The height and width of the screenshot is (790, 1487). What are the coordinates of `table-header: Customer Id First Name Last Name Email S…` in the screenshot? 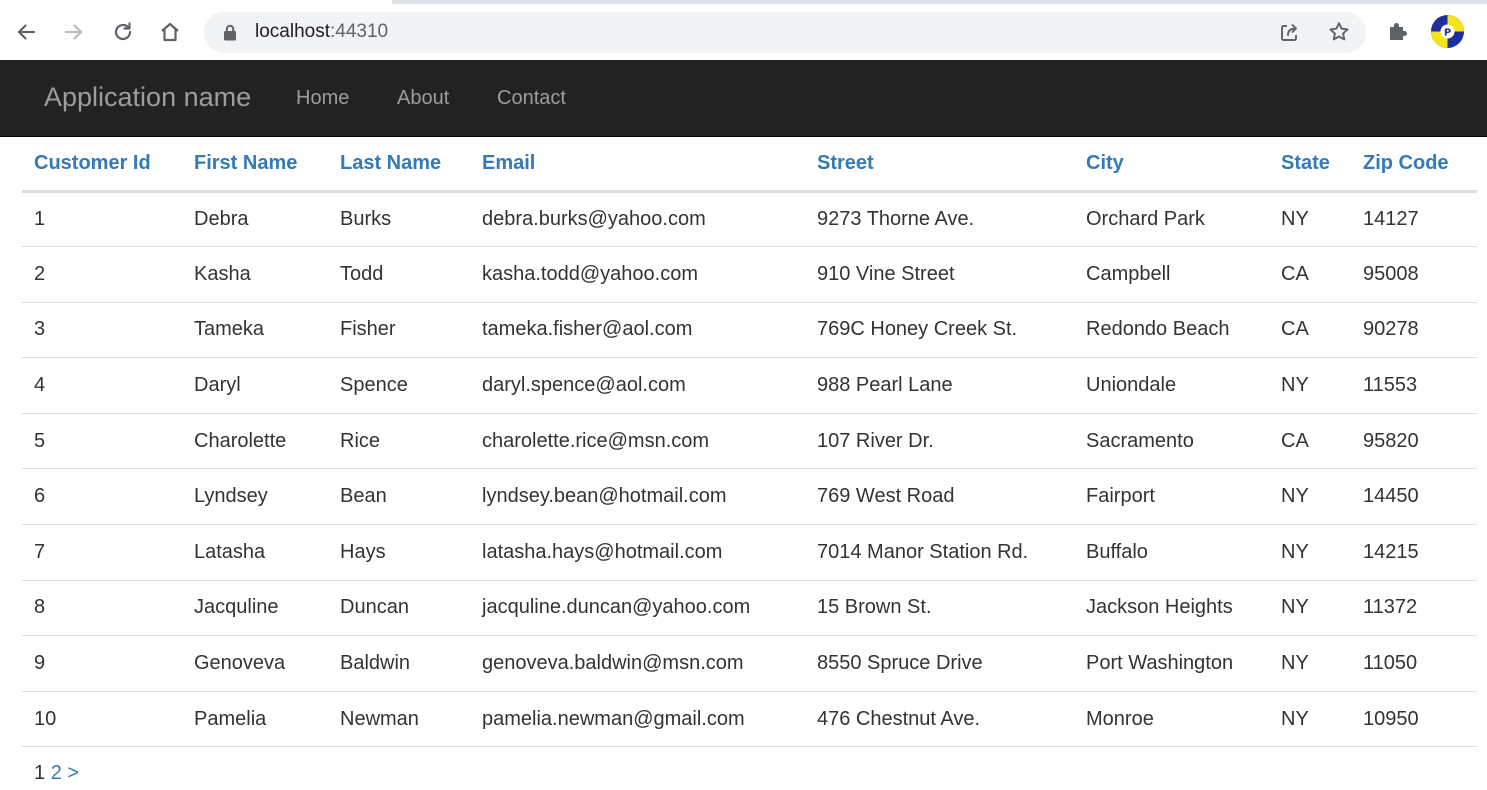 It's located at (749, 165).